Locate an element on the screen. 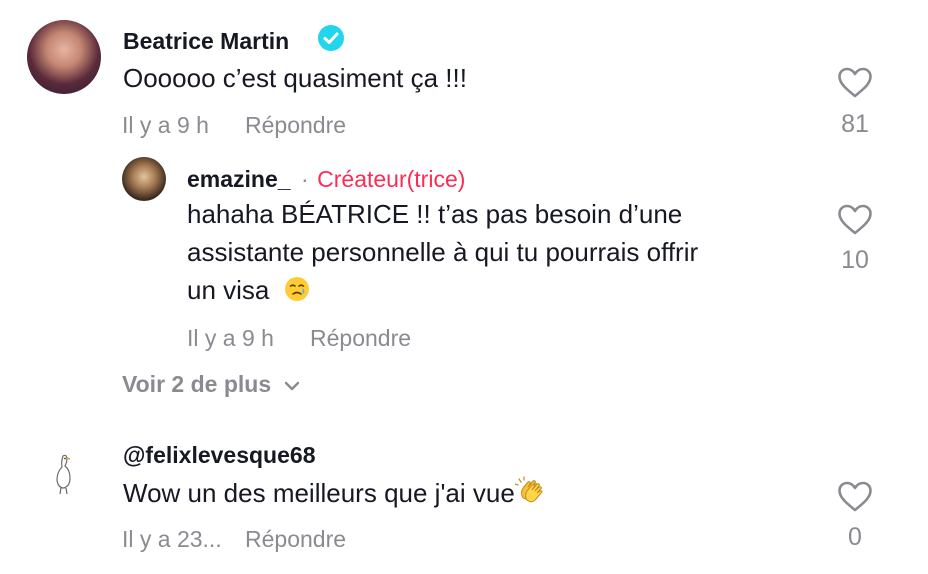  heart-icon is located at coordinates (855, 83).